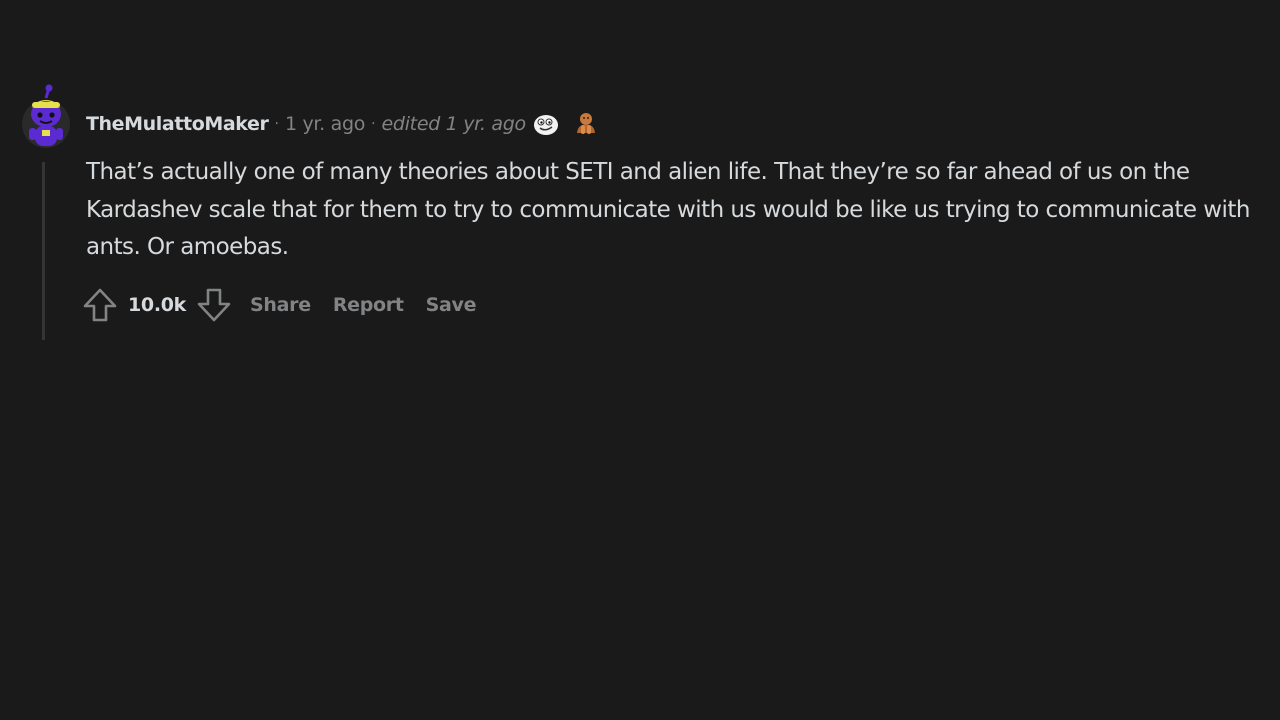  Describe the element at coordinates (43, 251) in the screenshot. I see `thread-line` at that location.